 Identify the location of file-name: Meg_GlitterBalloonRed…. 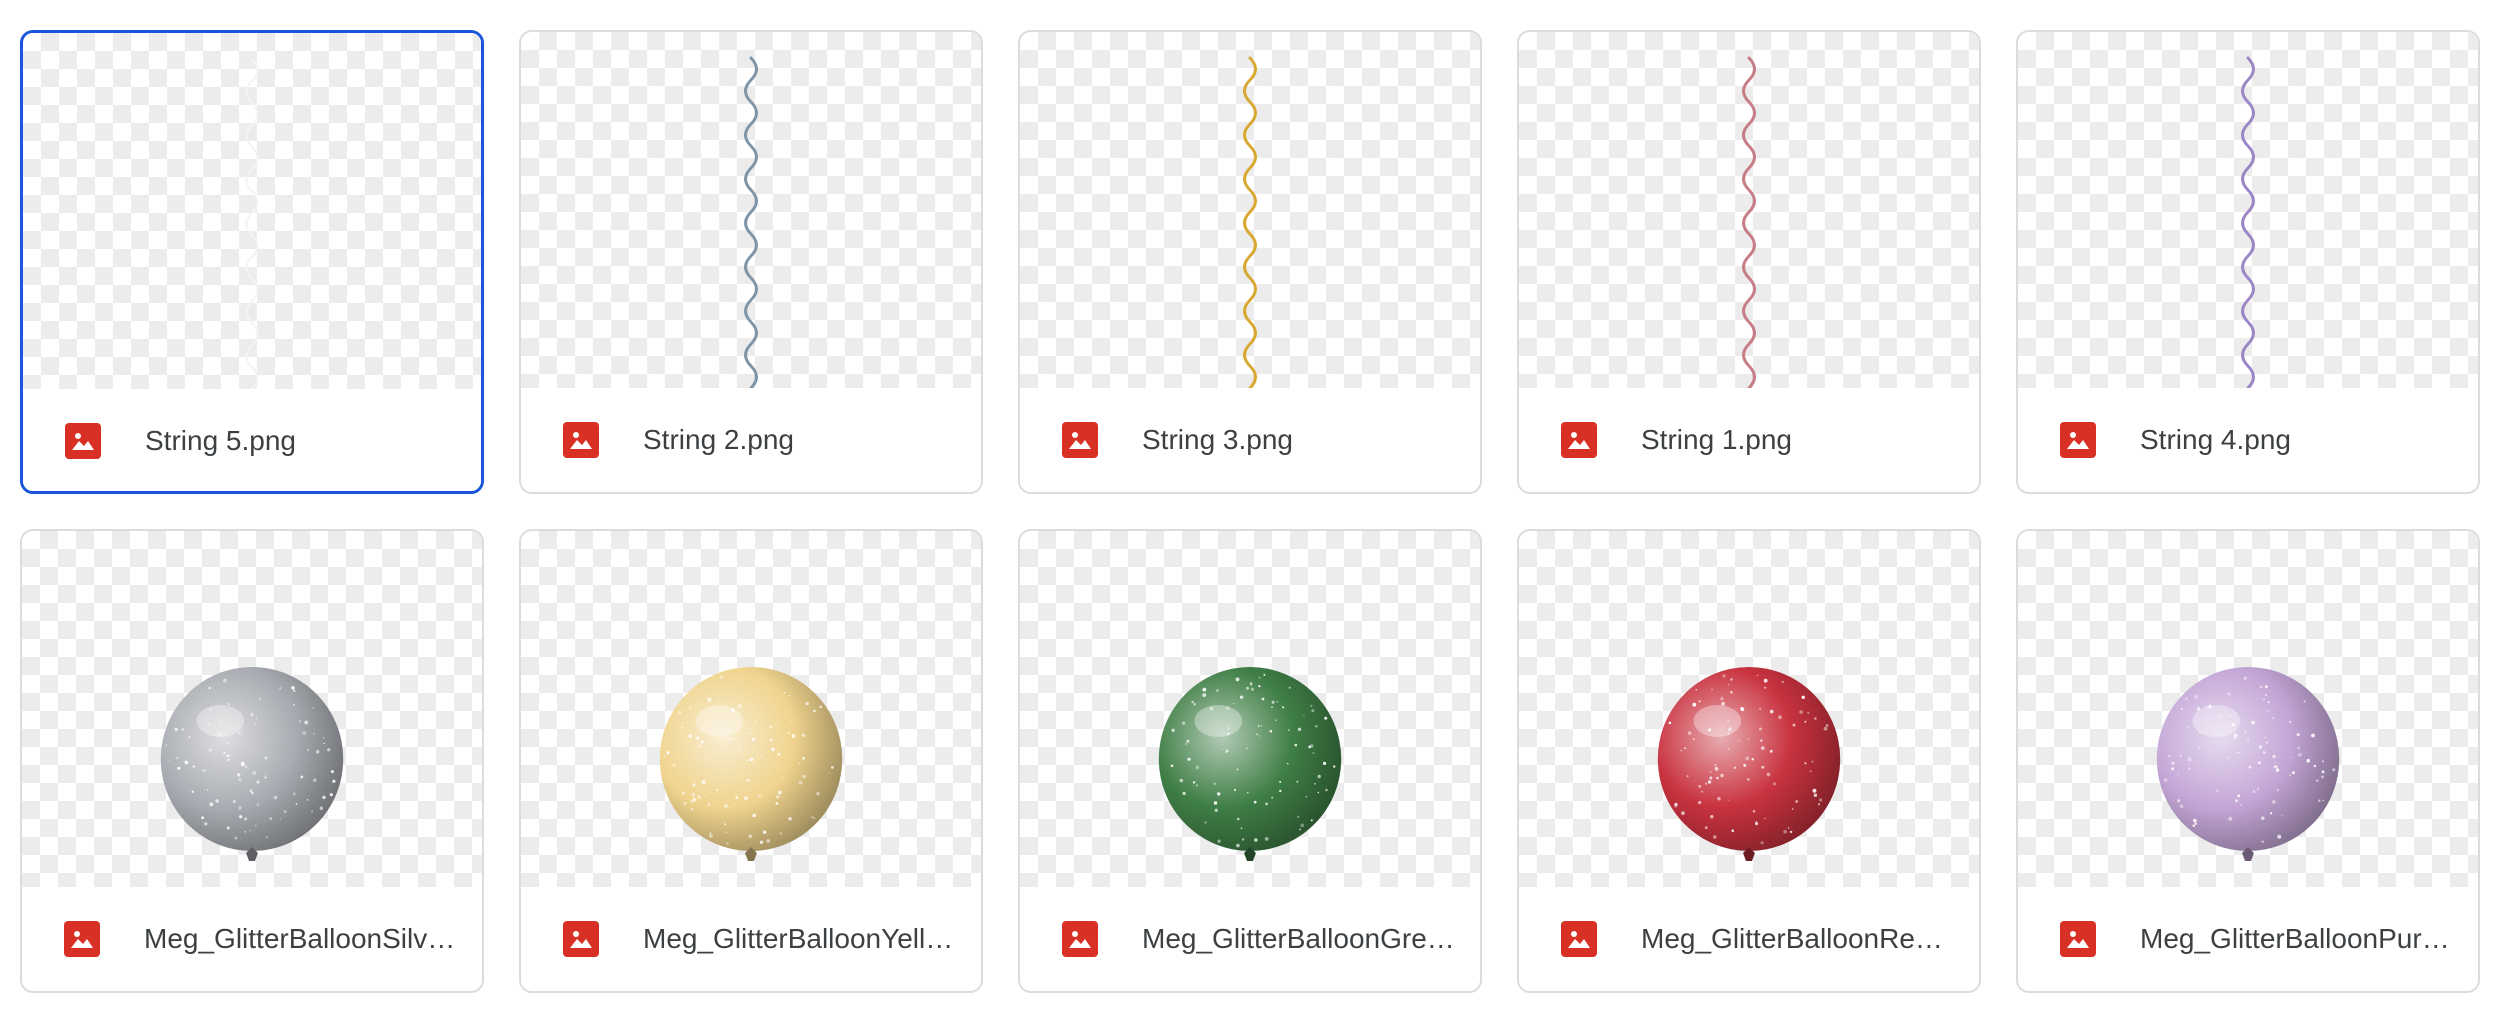
(1799, 938).